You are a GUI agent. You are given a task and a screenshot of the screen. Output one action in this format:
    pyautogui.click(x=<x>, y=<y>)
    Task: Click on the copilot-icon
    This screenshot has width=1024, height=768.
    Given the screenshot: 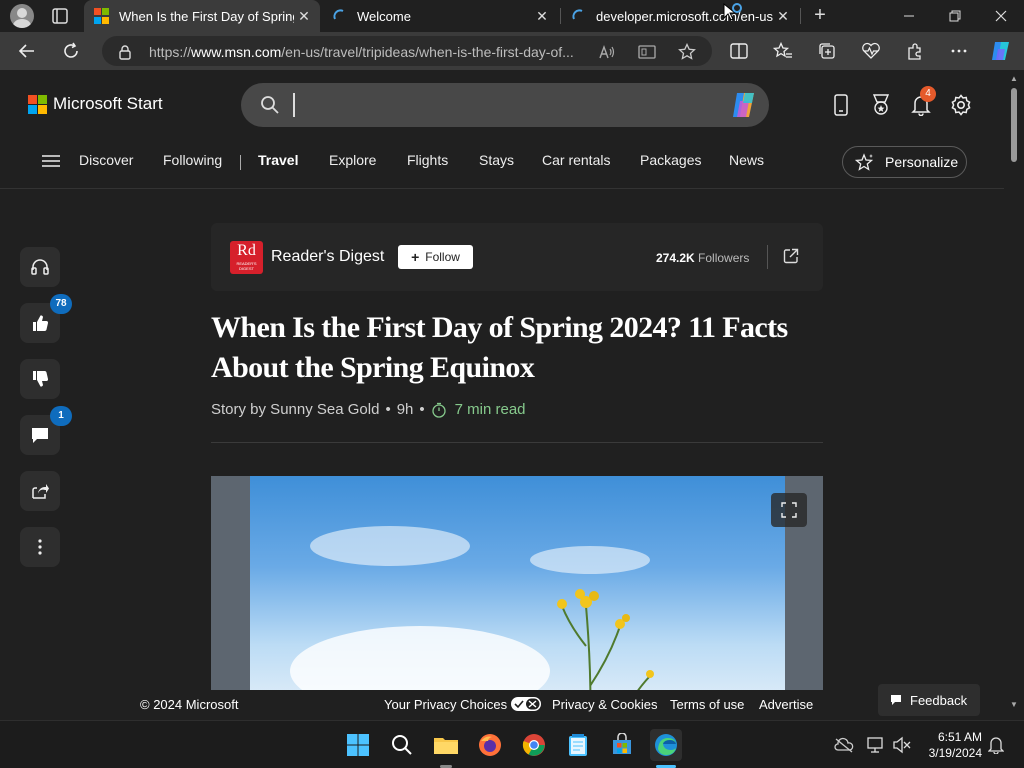 What is the action you would take?
    pyautogui.click(x=744, y=105)
    